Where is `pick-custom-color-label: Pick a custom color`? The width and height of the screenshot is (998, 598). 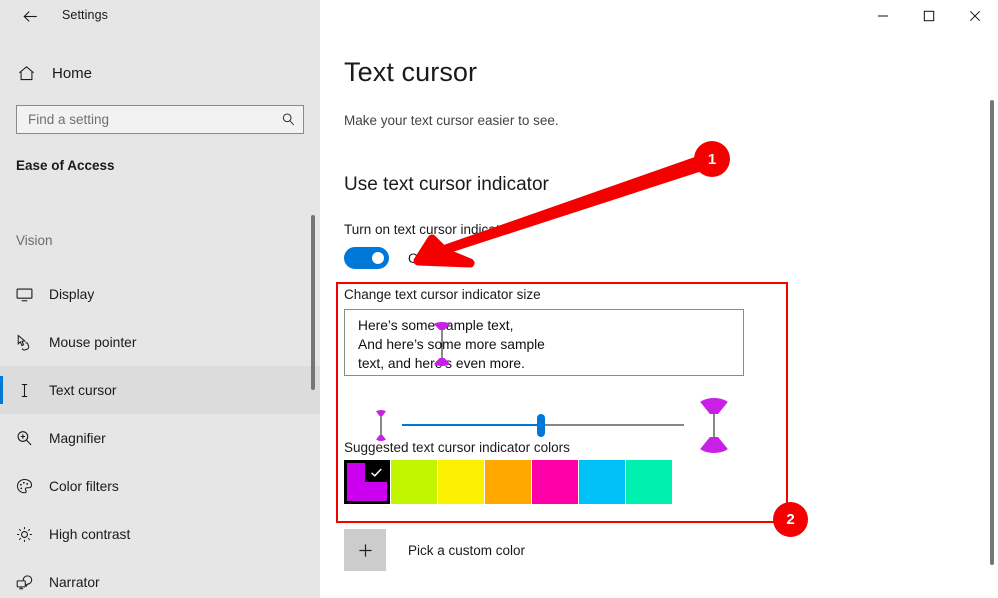
pick-custom-color-label: Pick a custom color is located at coordinates (467, 550).